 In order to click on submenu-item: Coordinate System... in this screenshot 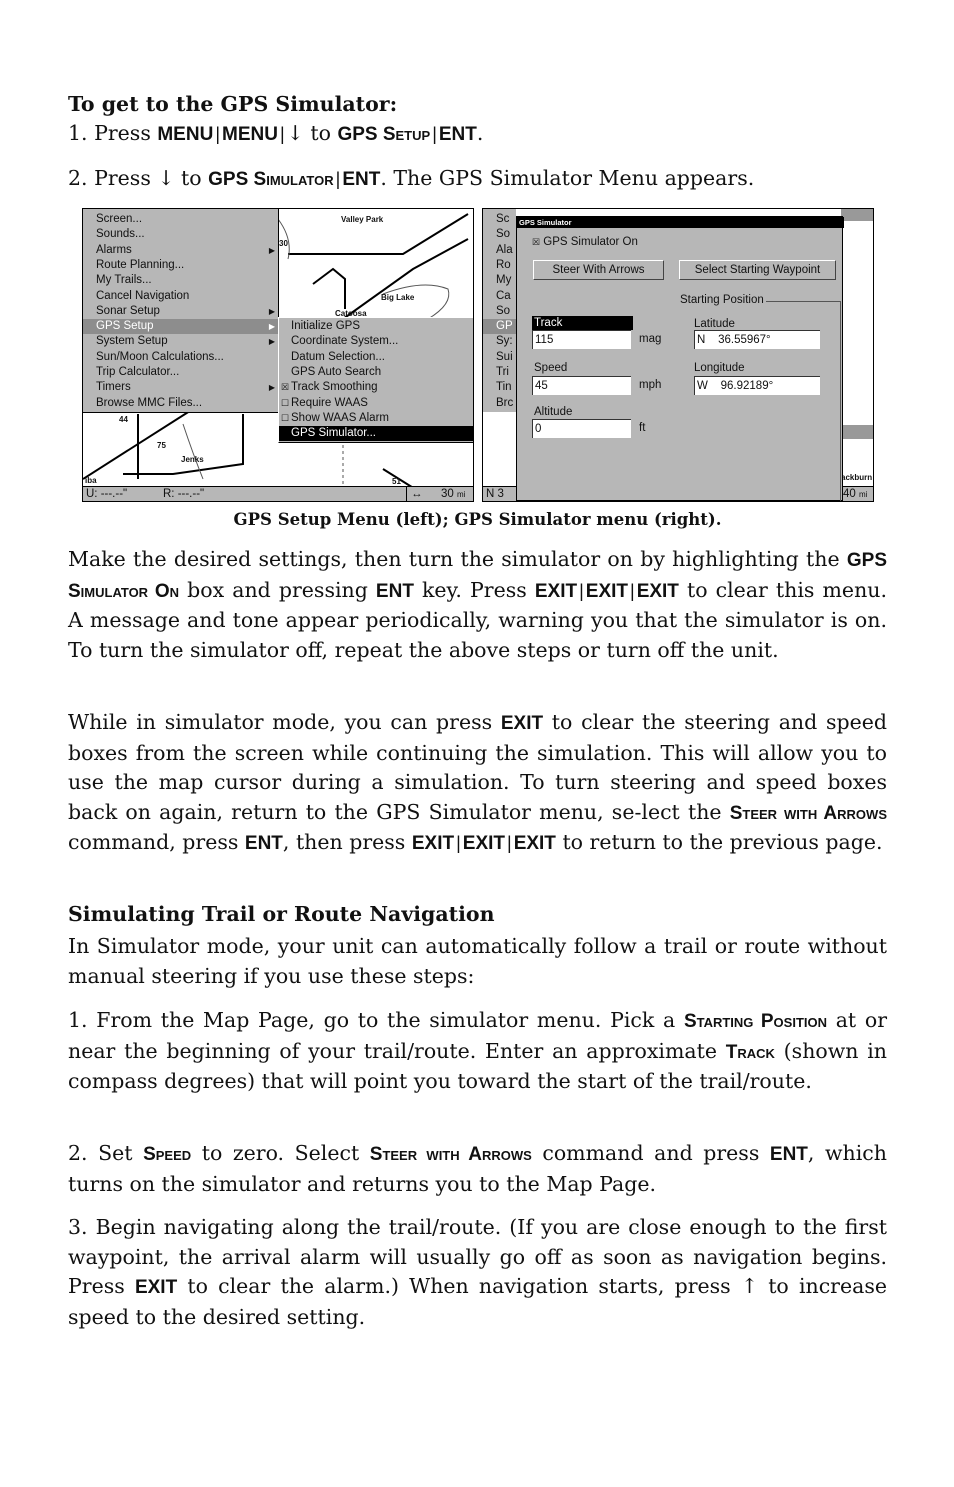, I will do `click(376, 341)`.